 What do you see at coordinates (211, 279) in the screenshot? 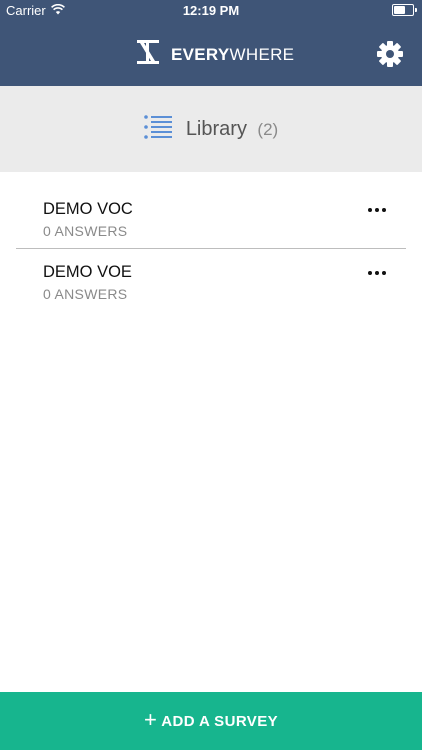
I see `survey-item: DEMO VOE 0 ANSWERS` at bounding box center [211, 279].